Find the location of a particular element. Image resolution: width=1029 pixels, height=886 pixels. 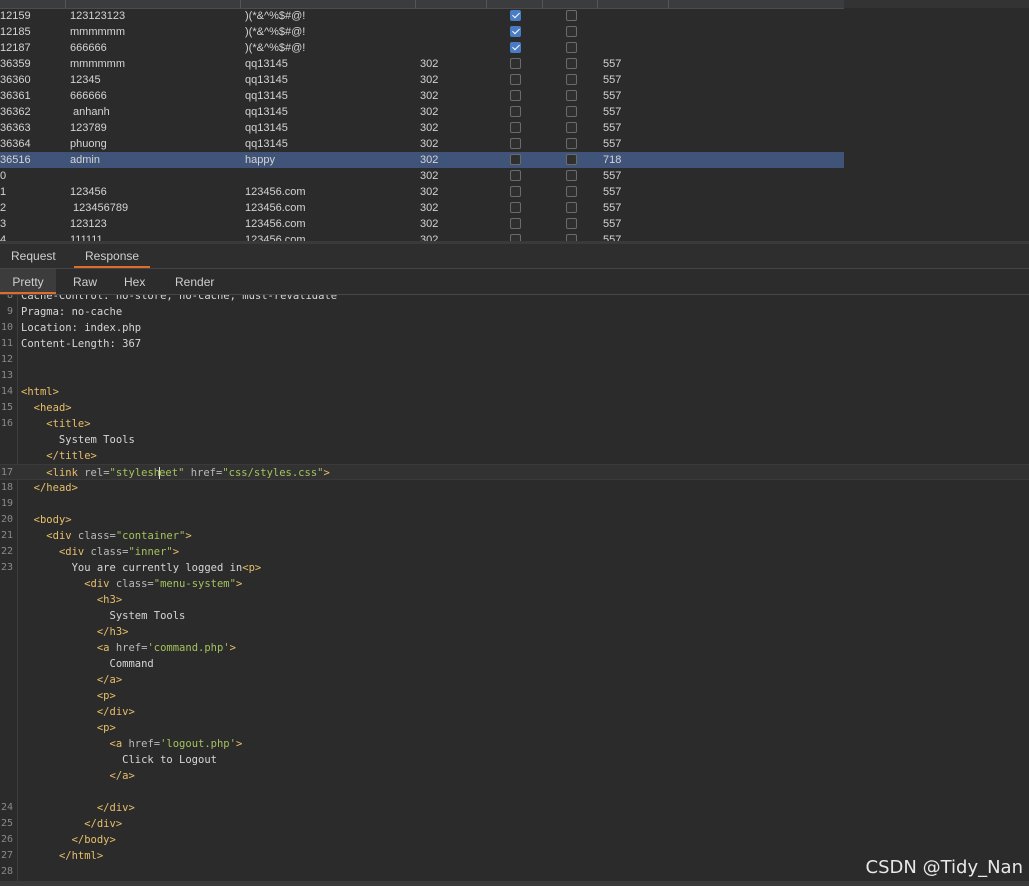

table-row: 3 123123 123456.com 302 557 is located at coordinates (422, 224).